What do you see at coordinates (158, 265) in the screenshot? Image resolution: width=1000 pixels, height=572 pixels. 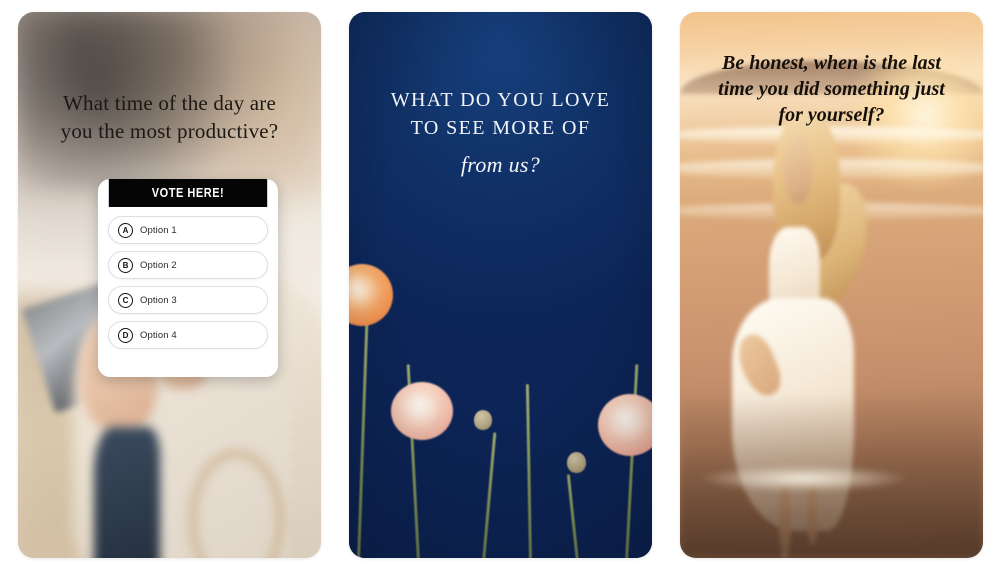 I see `option-label: Option 2` at bounding box center [158, 265].